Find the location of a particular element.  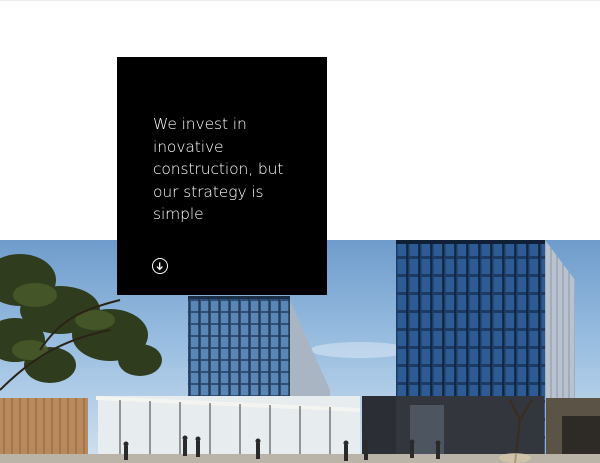

arrow-down-circle-icon is located at coordinates (159, 266).